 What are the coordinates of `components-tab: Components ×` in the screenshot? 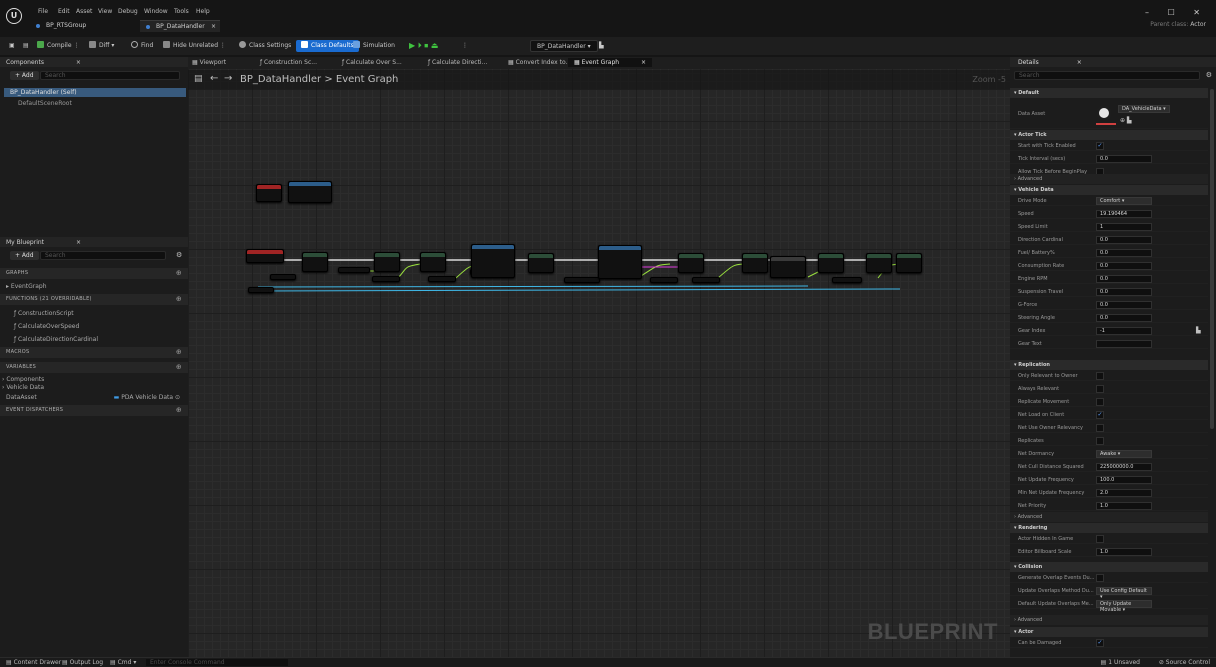 It's located at (94, 62).